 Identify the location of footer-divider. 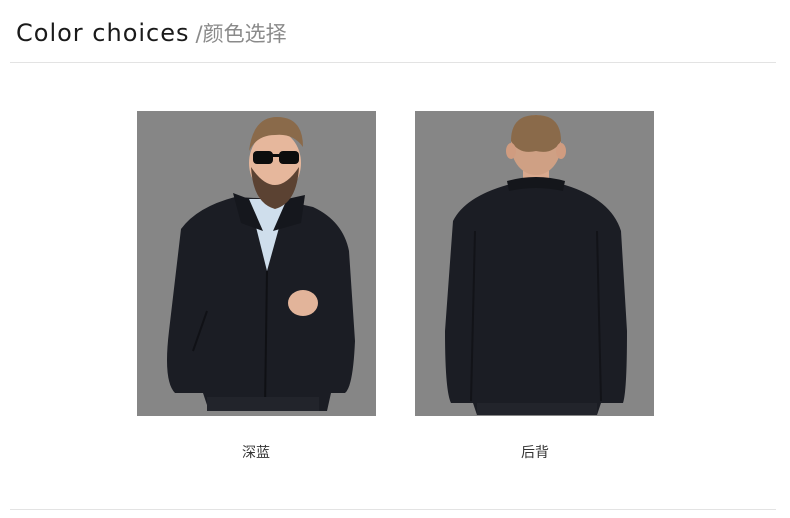
(393, 509).